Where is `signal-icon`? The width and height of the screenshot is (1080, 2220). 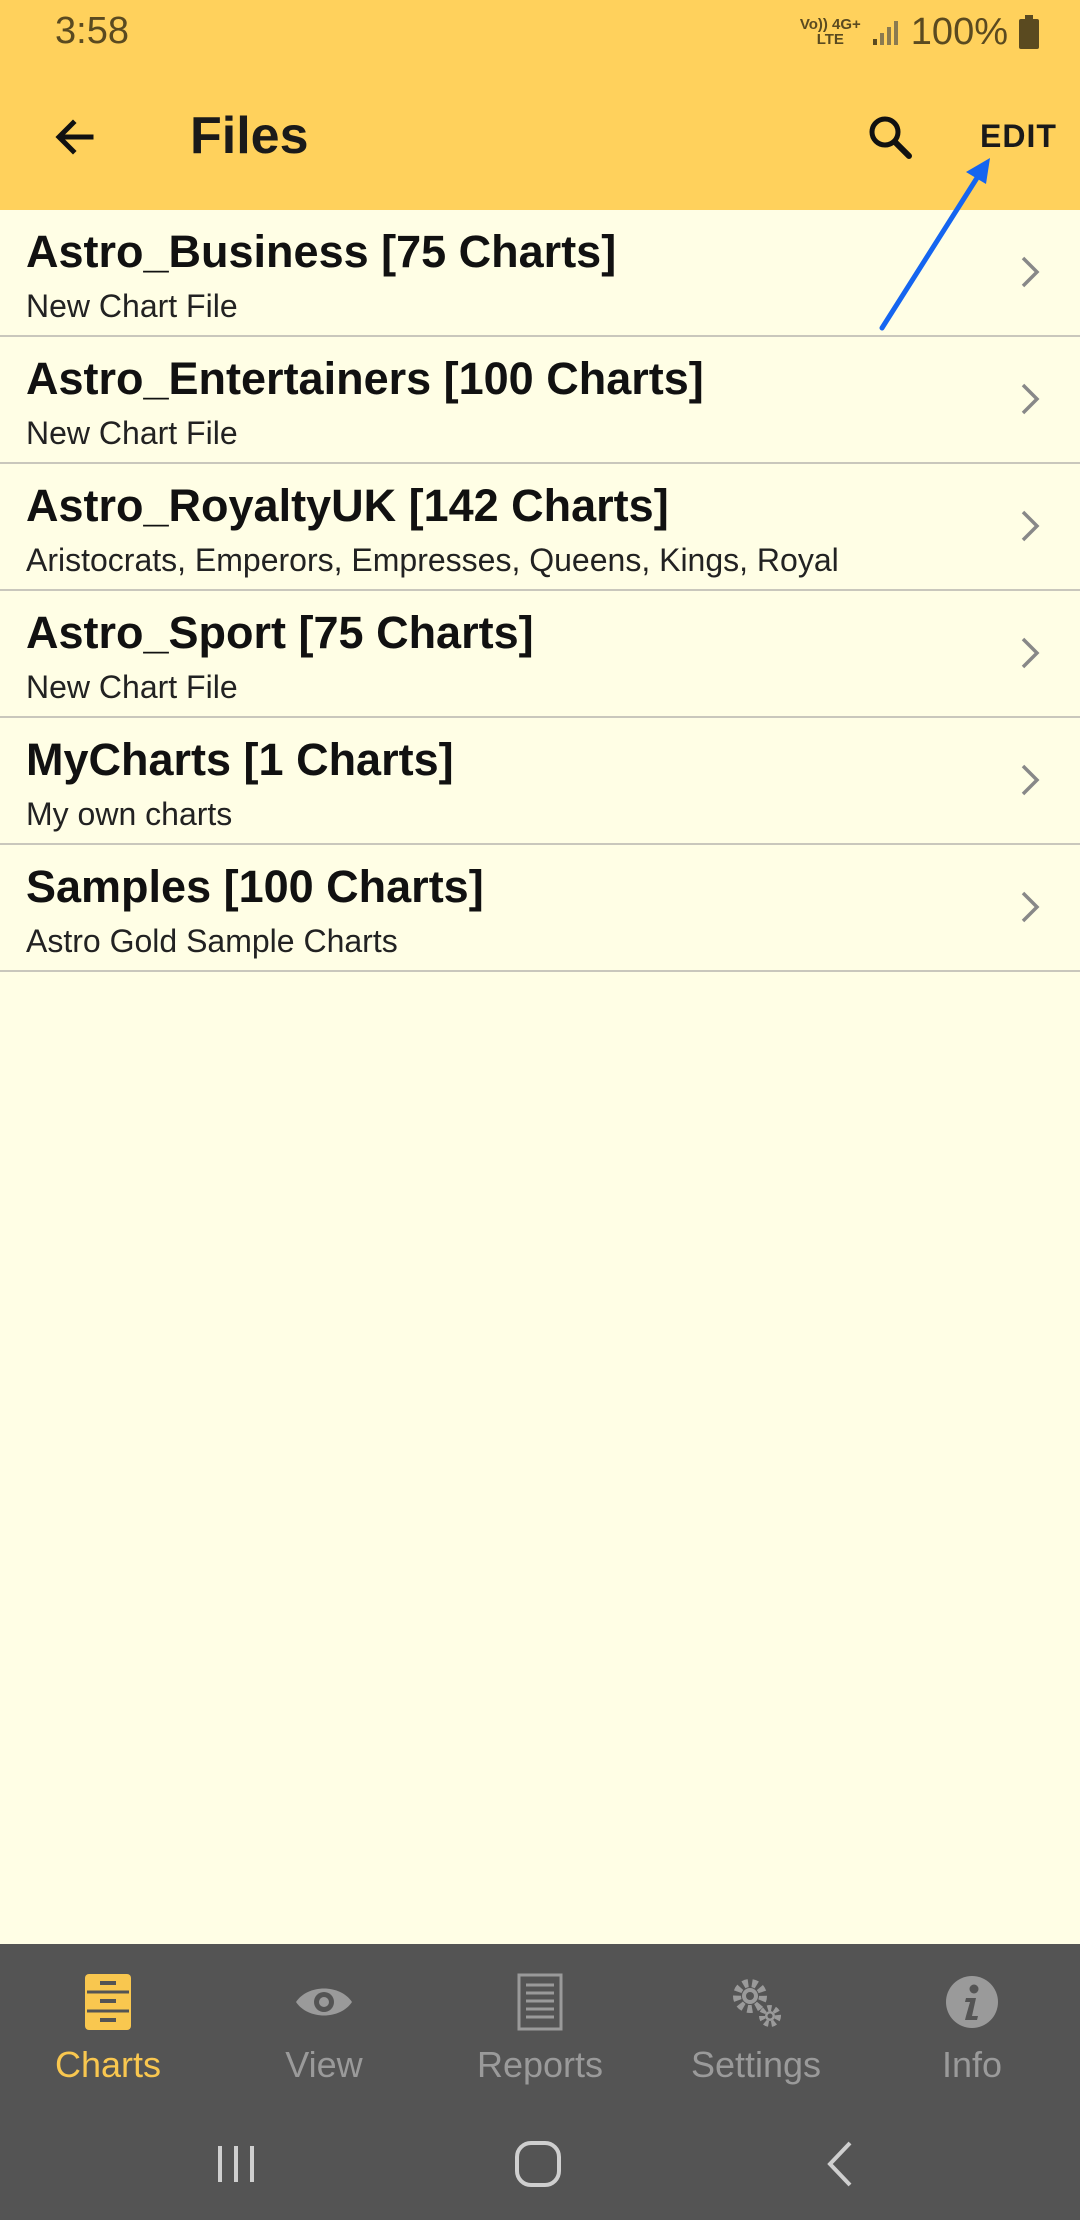
signal-icon is located at coordinates (885, 33).